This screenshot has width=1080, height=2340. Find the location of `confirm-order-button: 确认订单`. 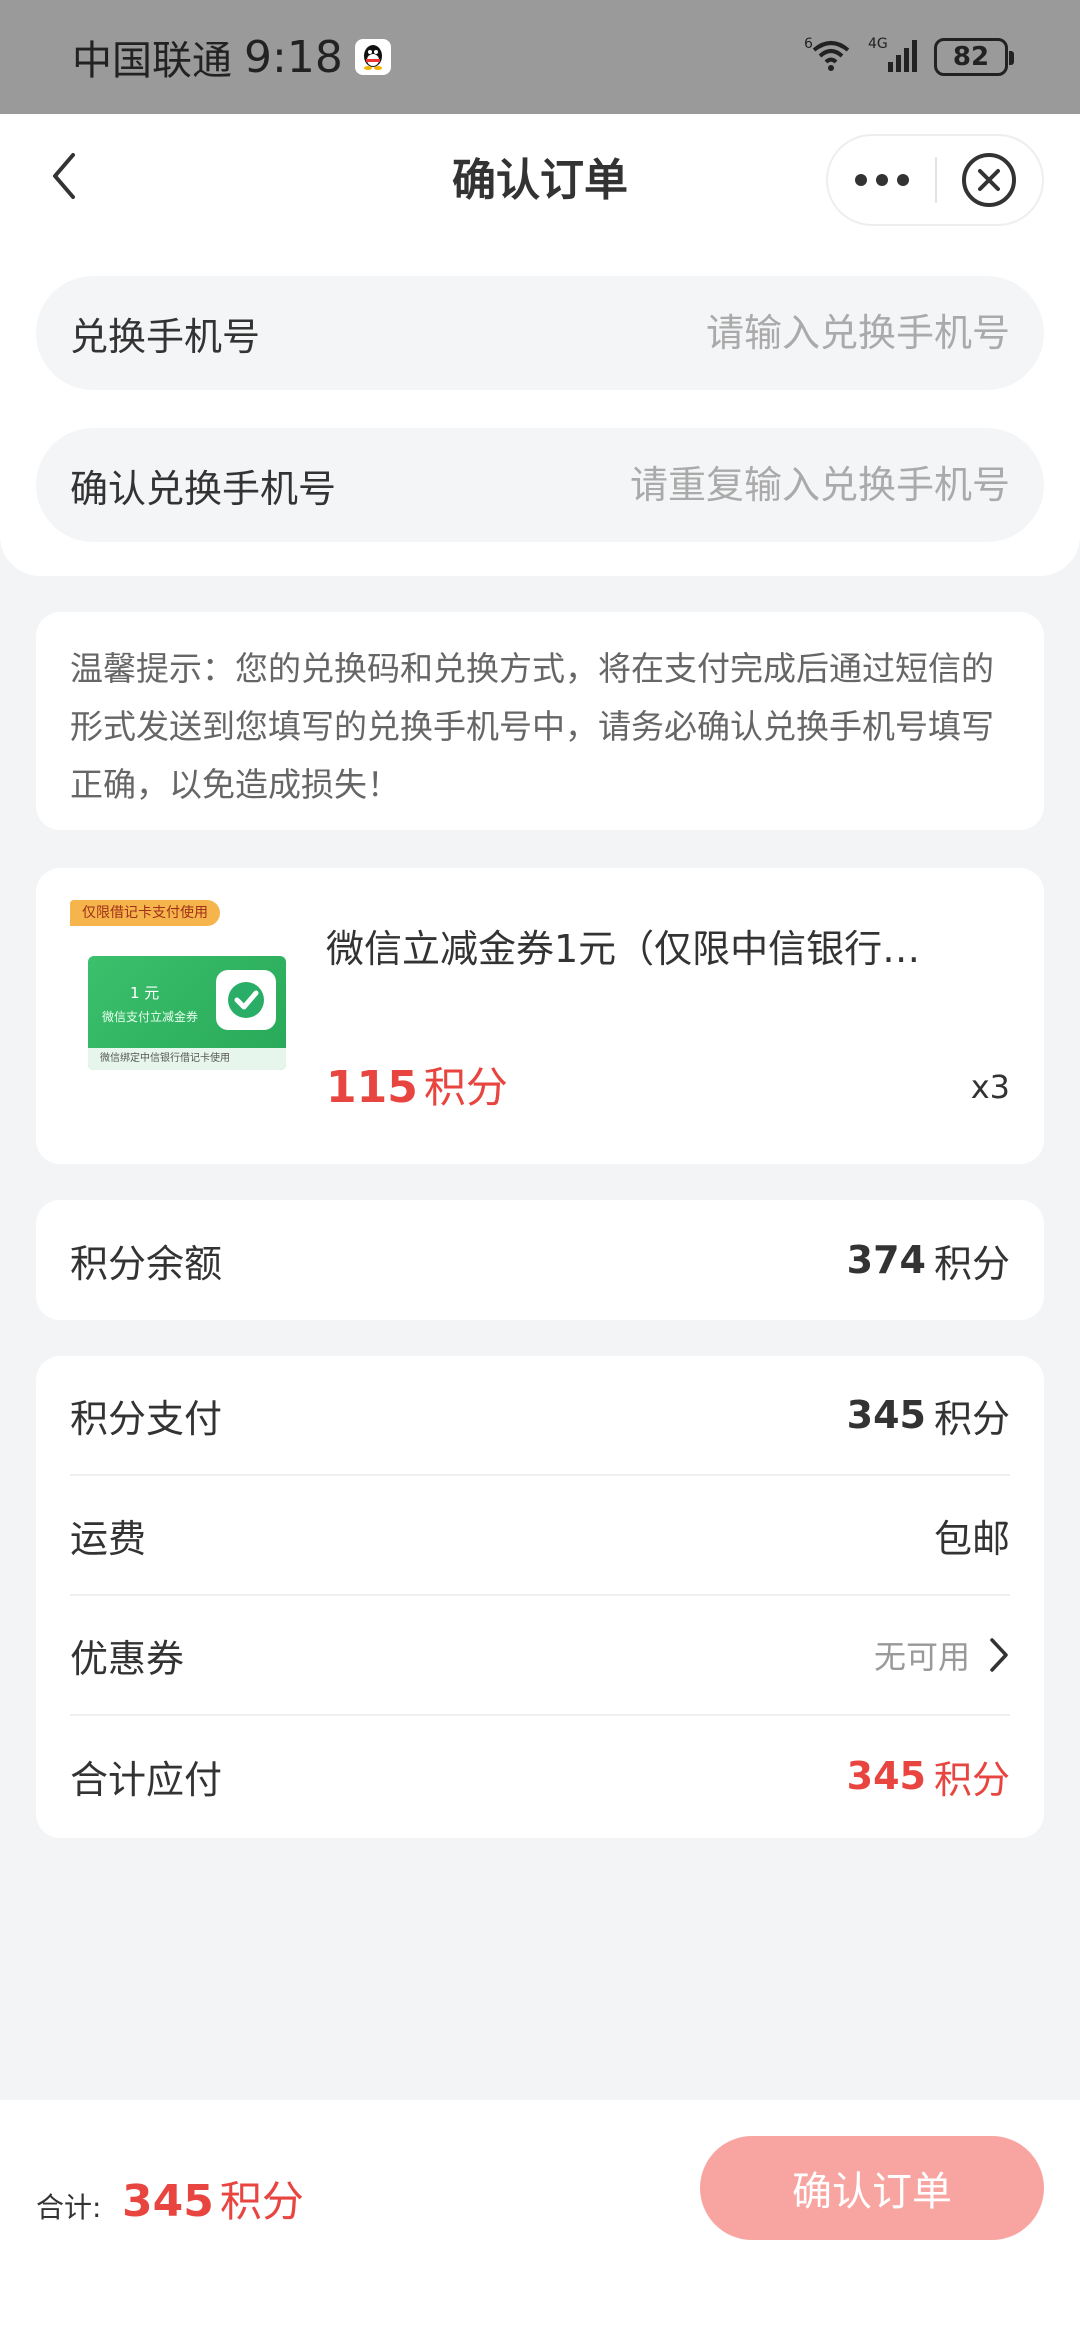

confirm-order-button: 确认订单 is located at coordinates (872, 2188).